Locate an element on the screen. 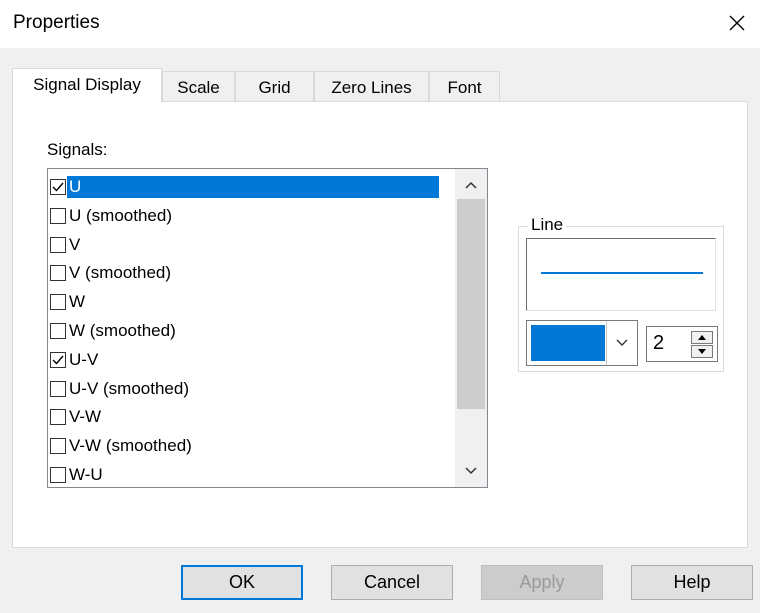 Image resolution: width=760 pixels, height=613 pixels. line-preview is located at coordinates (621, 274).